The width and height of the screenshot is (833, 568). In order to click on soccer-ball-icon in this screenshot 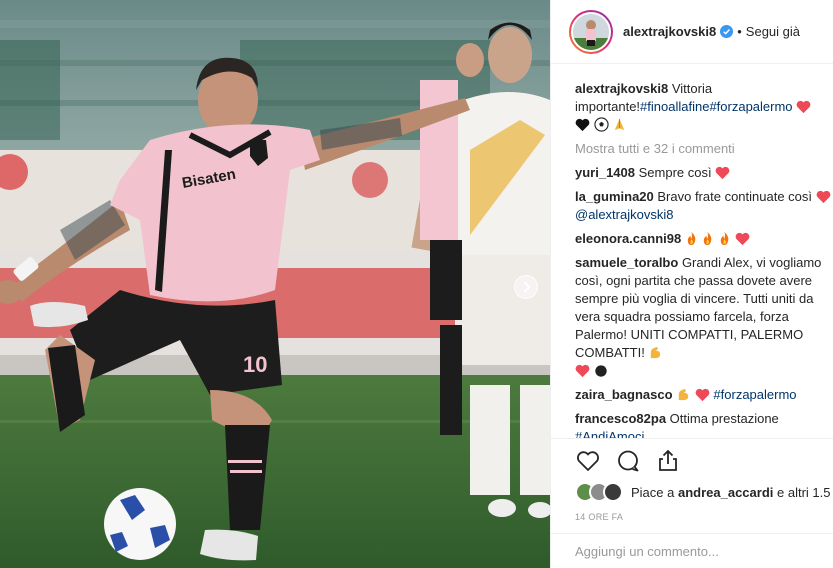, I will do `click(601, 124)`.